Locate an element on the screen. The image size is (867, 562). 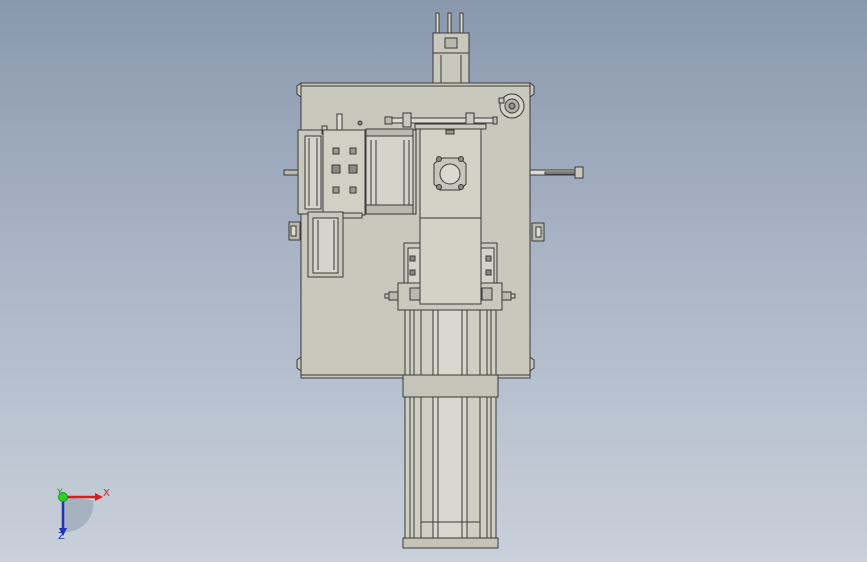
bearing-flange is located at coordinates (511, 106).